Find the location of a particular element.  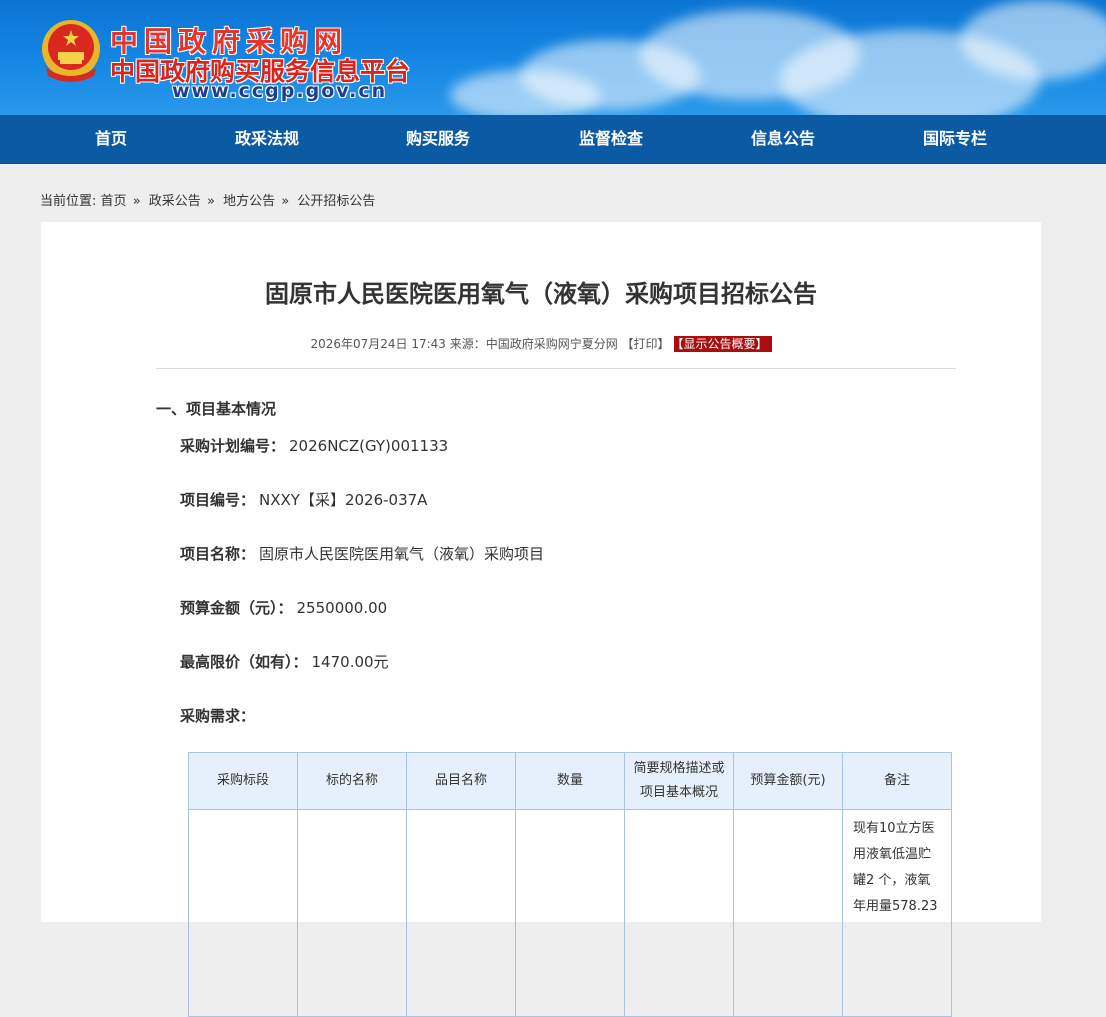

table-row: 现有10立方医 用液氧低温贮 罐2 个，液氧 年用量578.23 is located at coordinates (570, 913).